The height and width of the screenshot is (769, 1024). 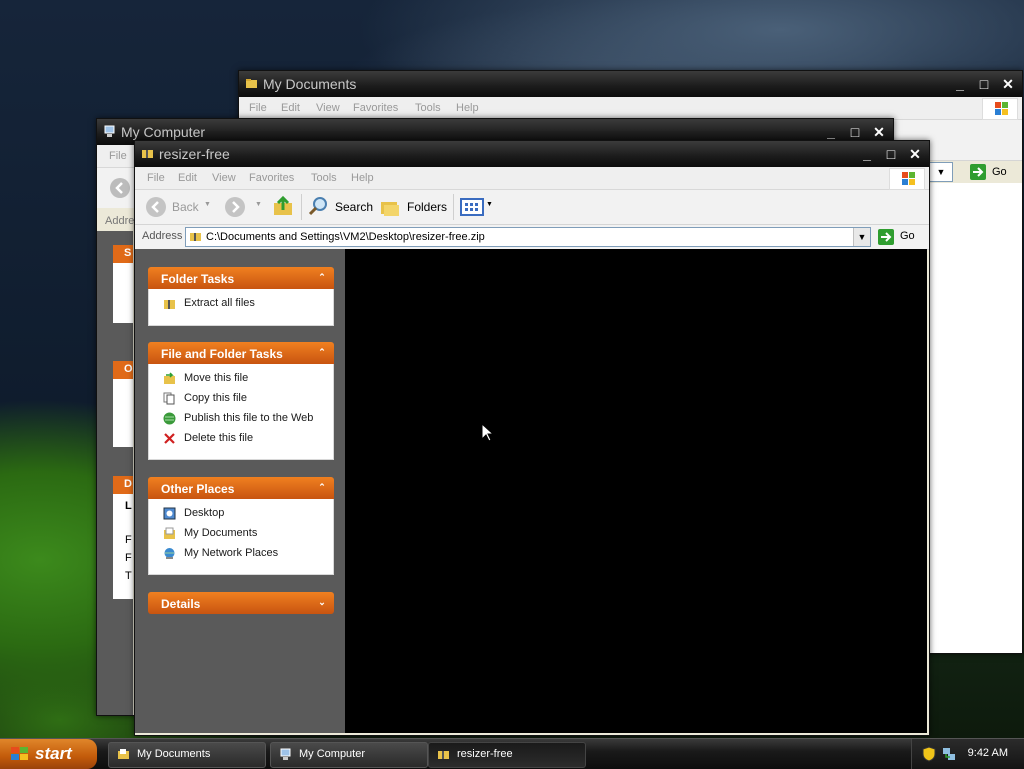 I want to click on other-places-header: Other Places ⌃, so click(x=241, y=488).